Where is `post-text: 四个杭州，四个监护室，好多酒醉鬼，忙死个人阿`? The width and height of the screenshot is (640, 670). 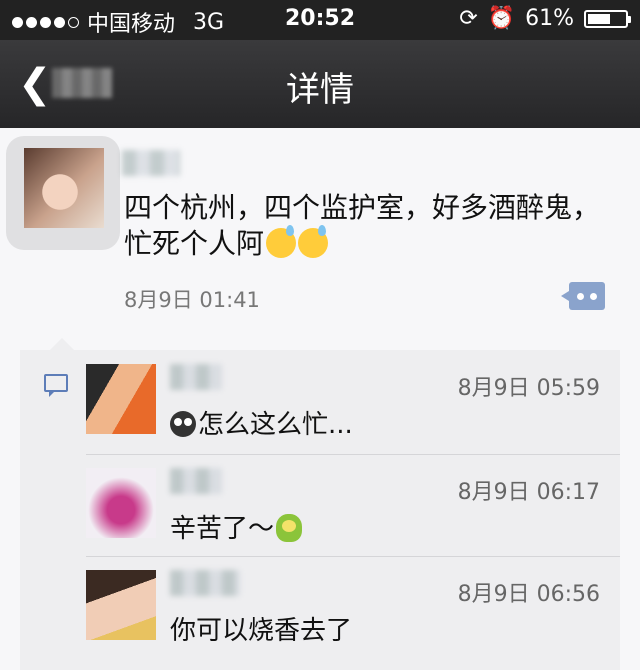 post-text: 四个杭州，四个监护室，好多酒醉鬼，忙死个人阿 is located at coordinates (362, 225).